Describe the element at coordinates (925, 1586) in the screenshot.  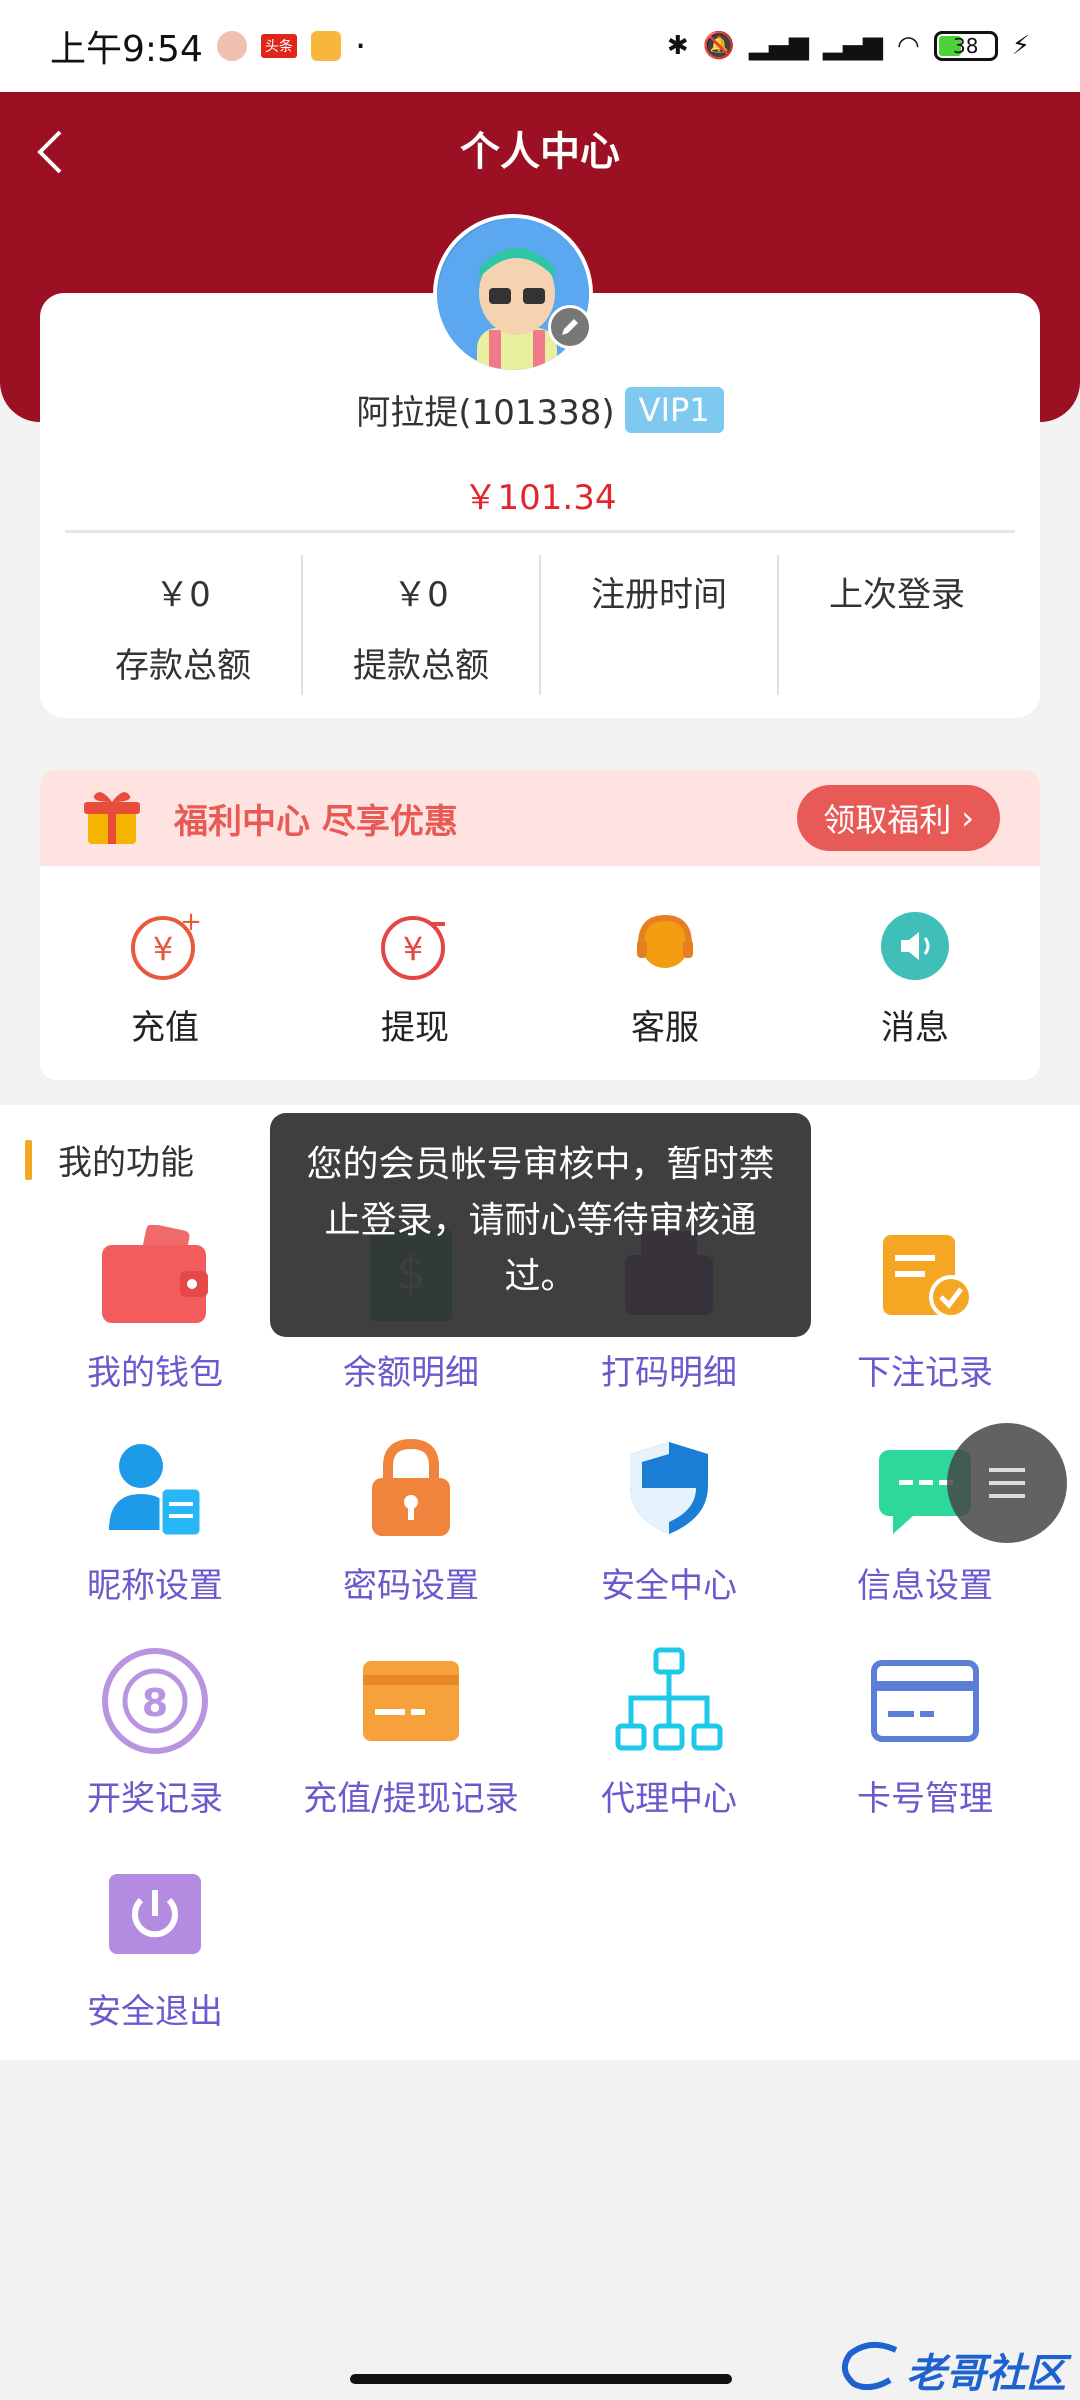
I see `function-label: 信息设置` at that location.